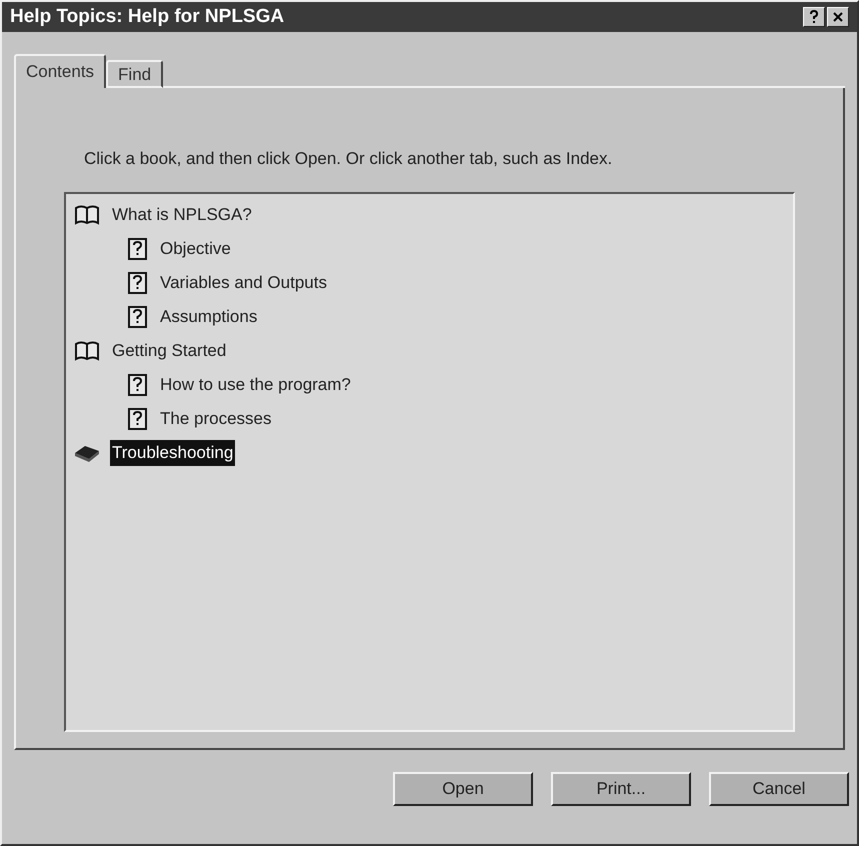 This screenshot has width=859, height=846. What do you see at coordinates (173, 453) in the screenshot?
I see `tree-item: Troubleshooting` at bounding box center [173, 453].